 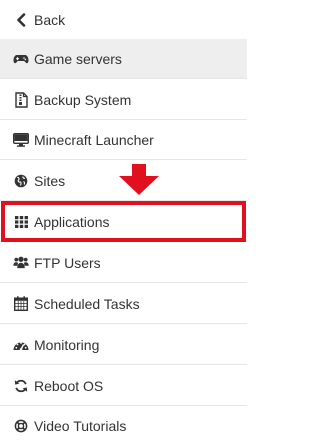 What do you see at coordinates (21, 345) in the screenshot?
I see `dashboard-icon` at bounding box center [21, 345].